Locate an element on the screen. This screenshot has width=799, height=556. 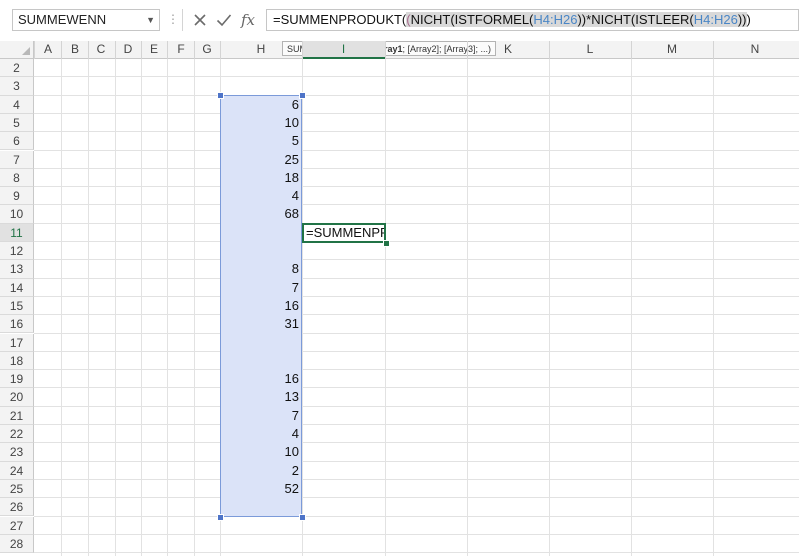
row-header-22: 22 is located at coordinates (17, 434).